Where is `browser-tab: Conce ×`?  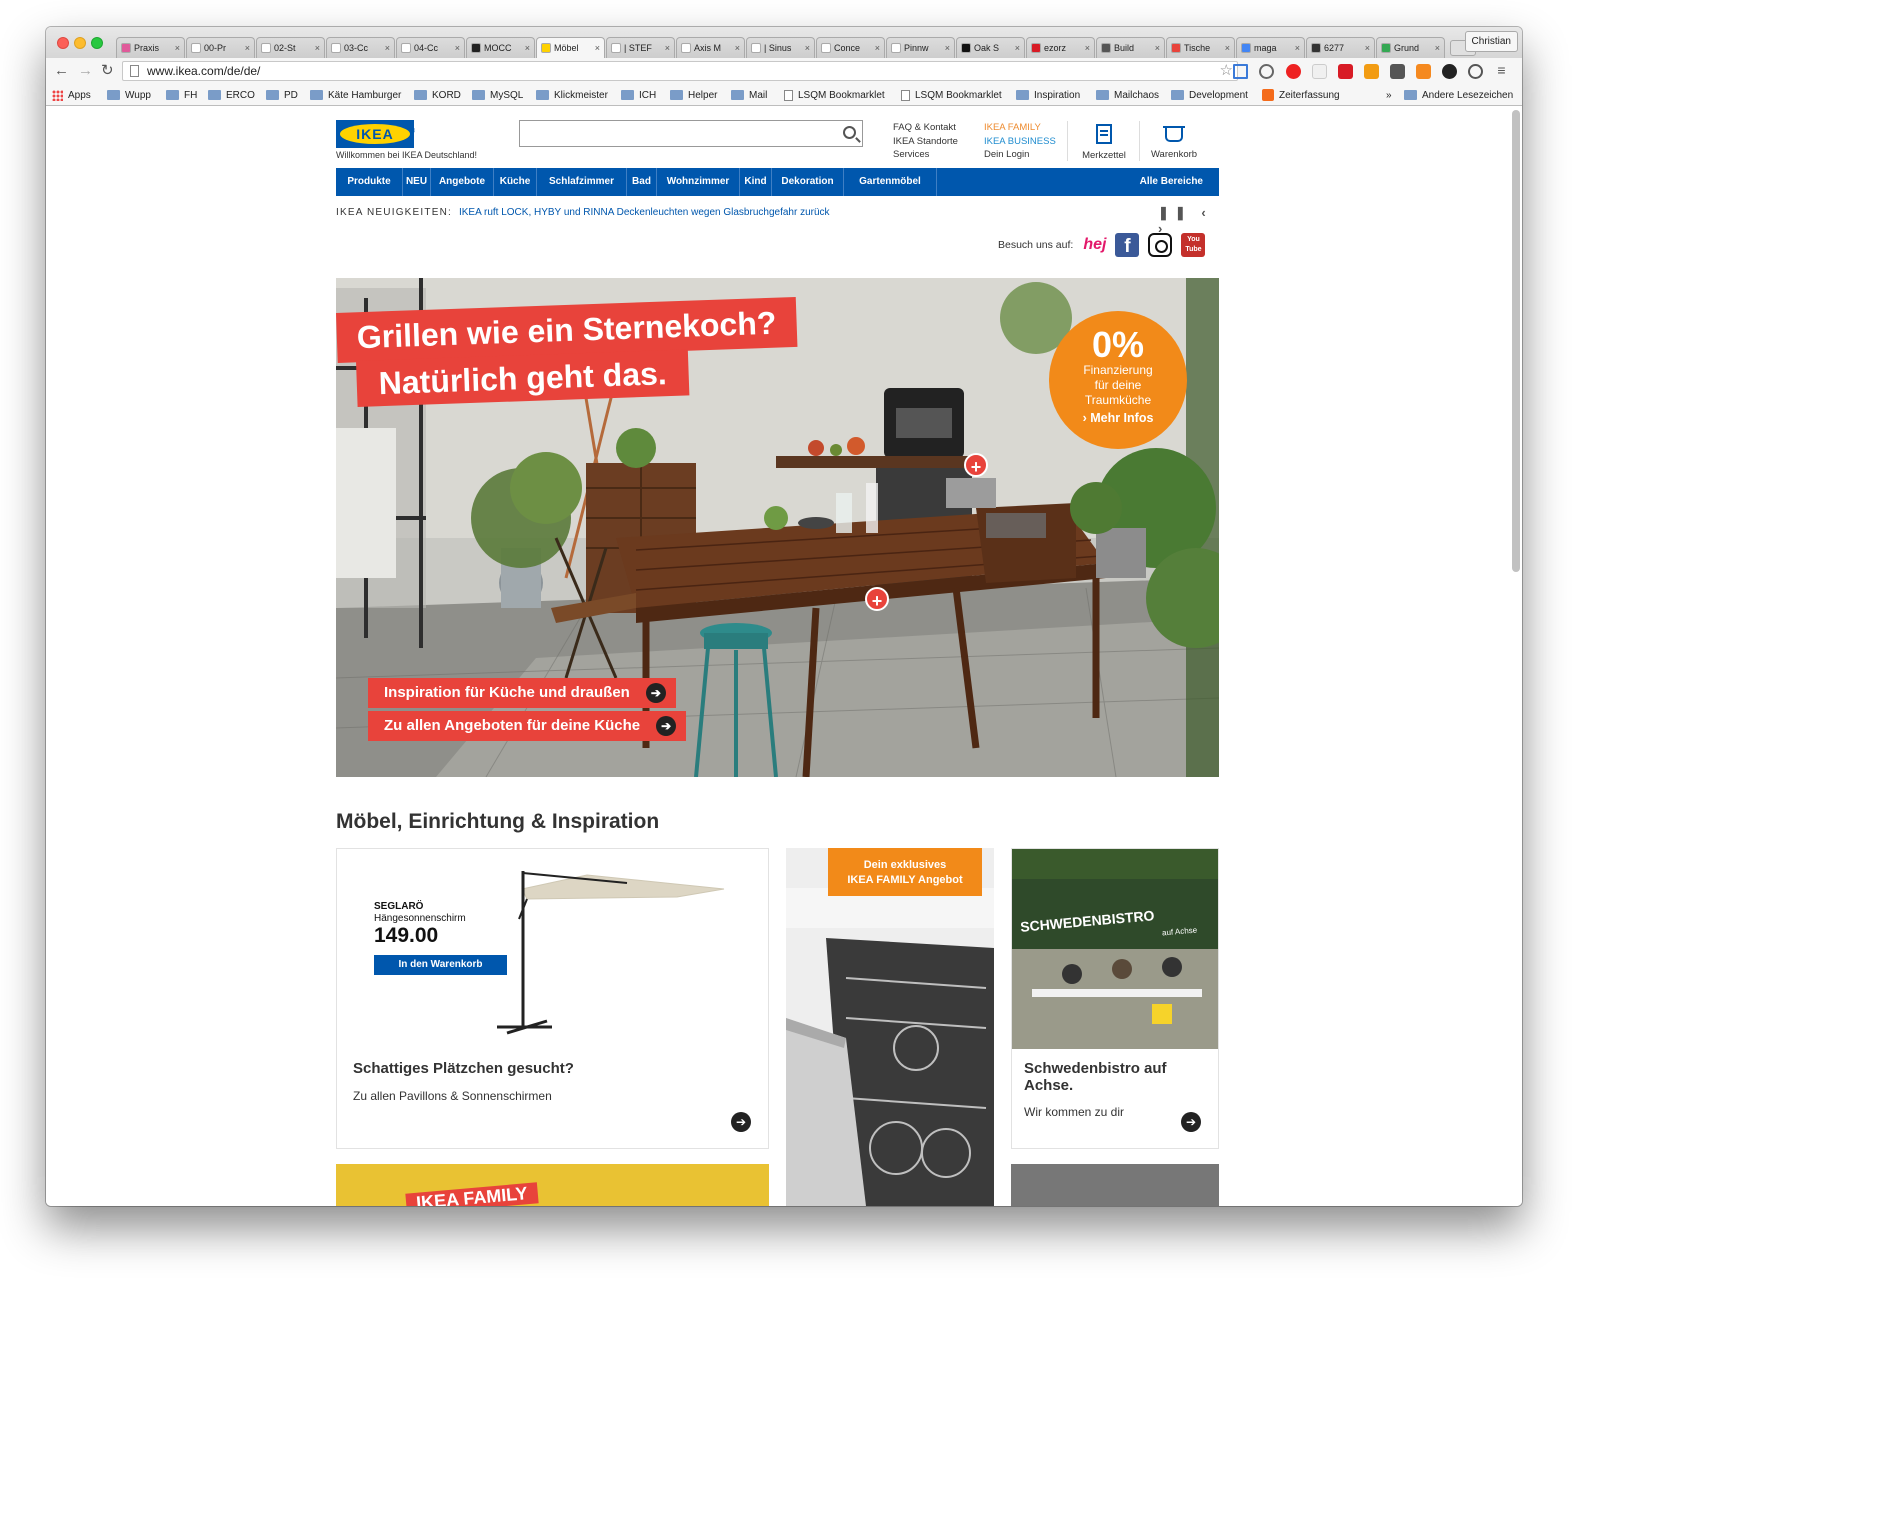 browser-tab: Conce × is located at coordinates (850, 47).